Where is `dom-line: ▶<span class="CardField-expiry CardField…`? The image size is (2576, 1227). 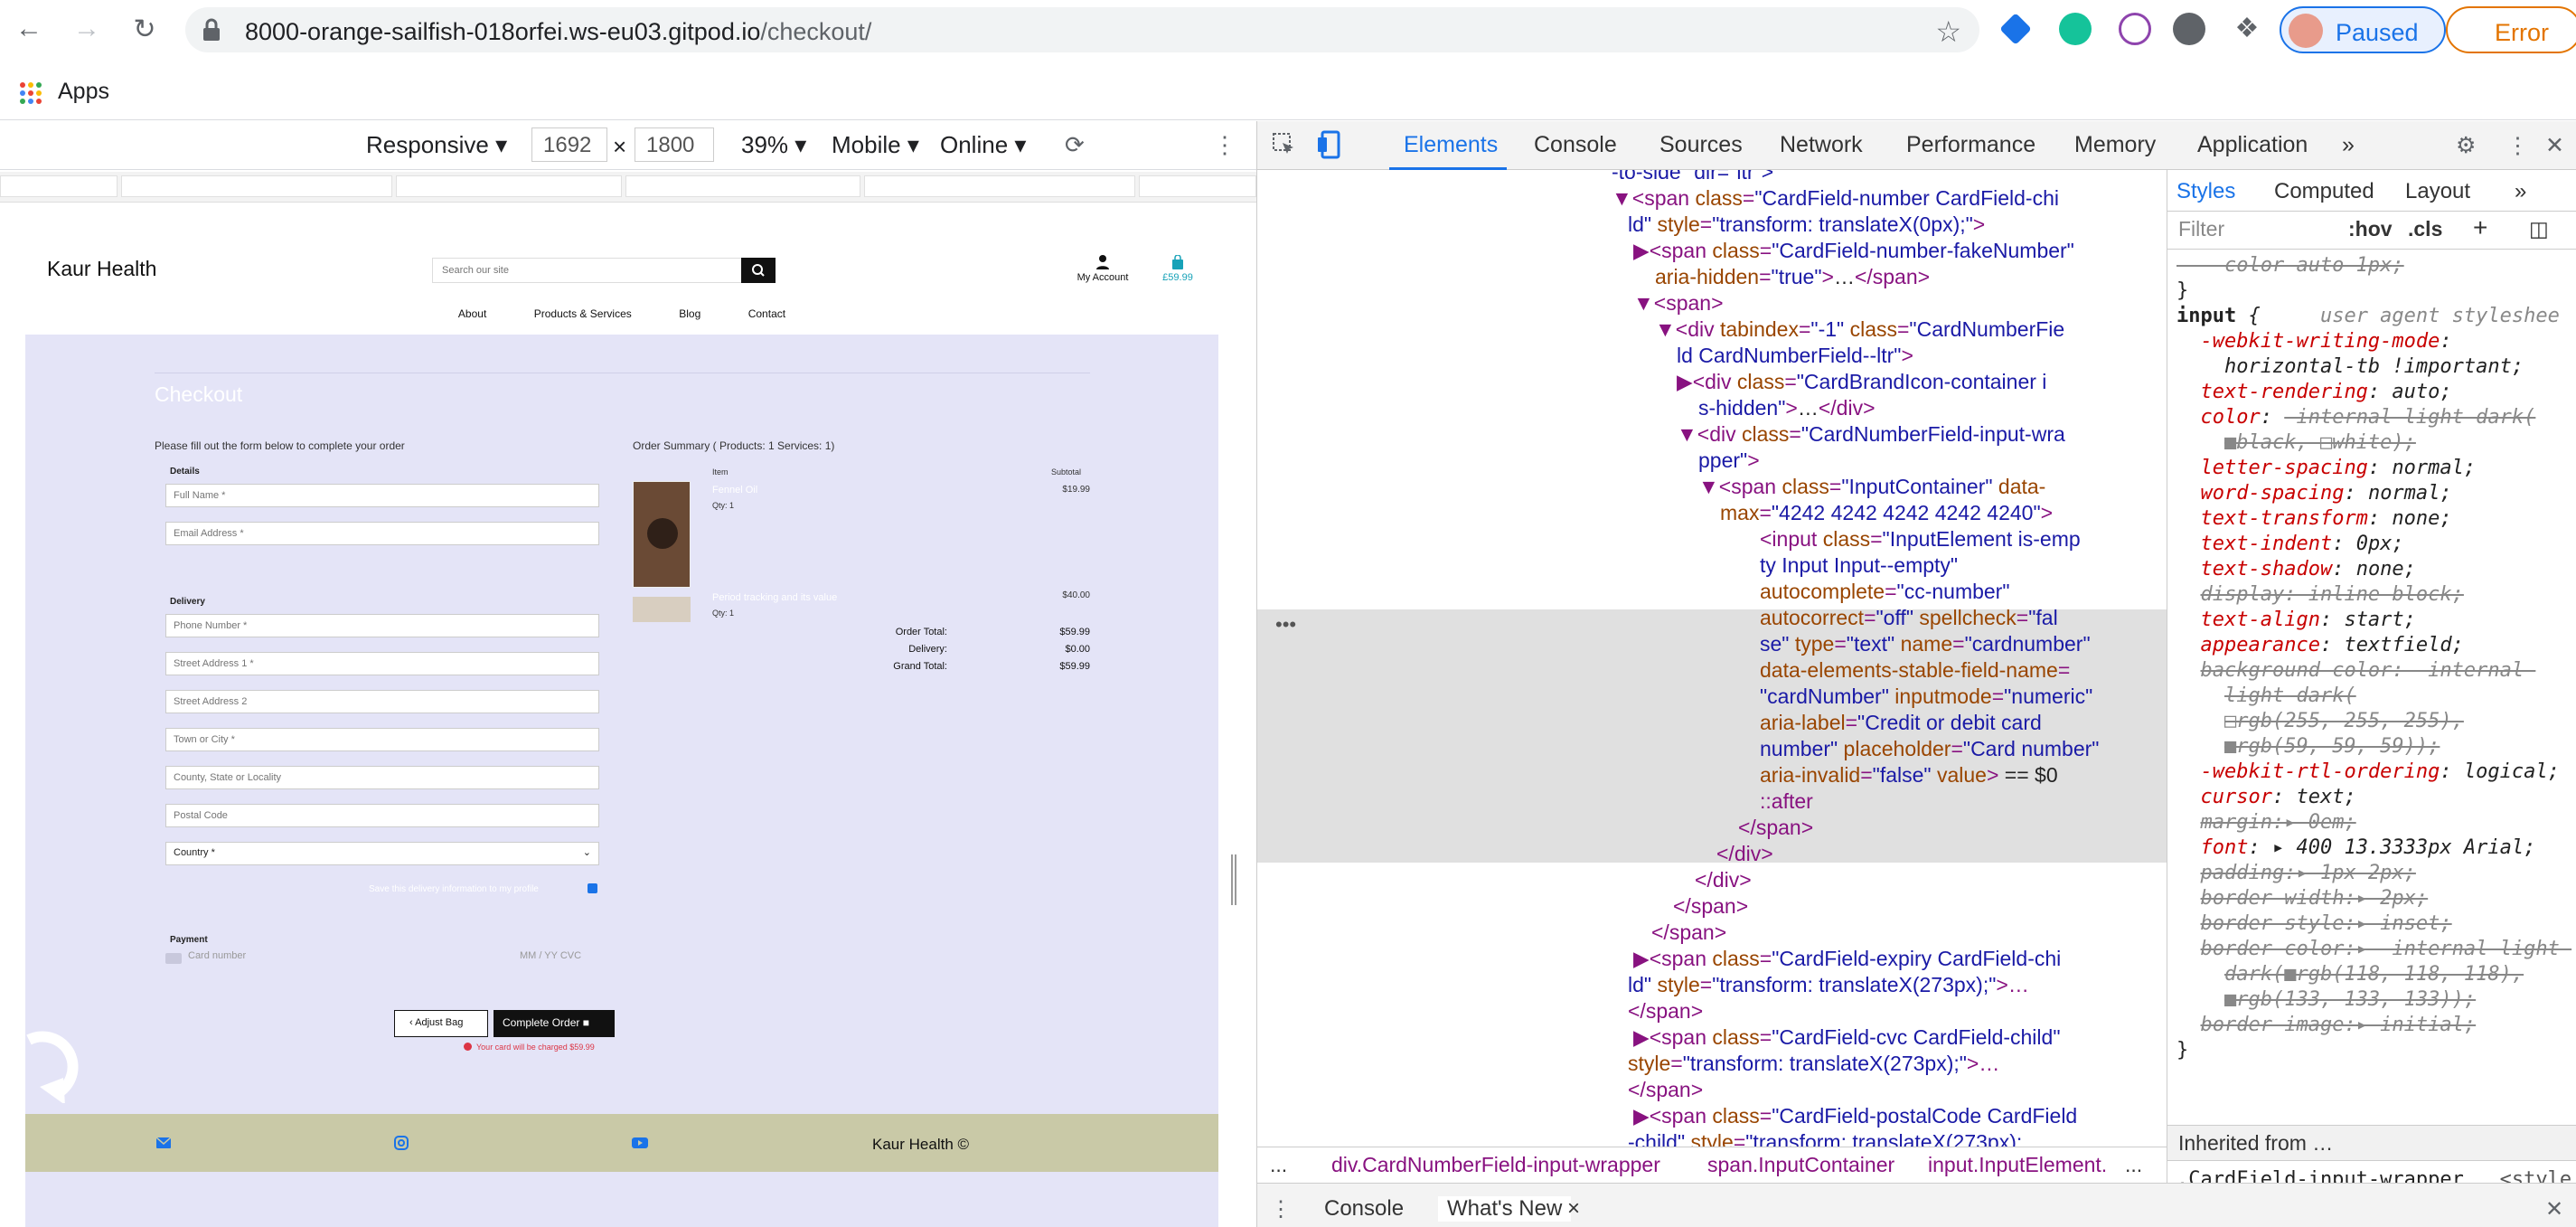 dom-line: ▶<span class="CardField-expiry CardField… is located at coordinates (1847, 959).